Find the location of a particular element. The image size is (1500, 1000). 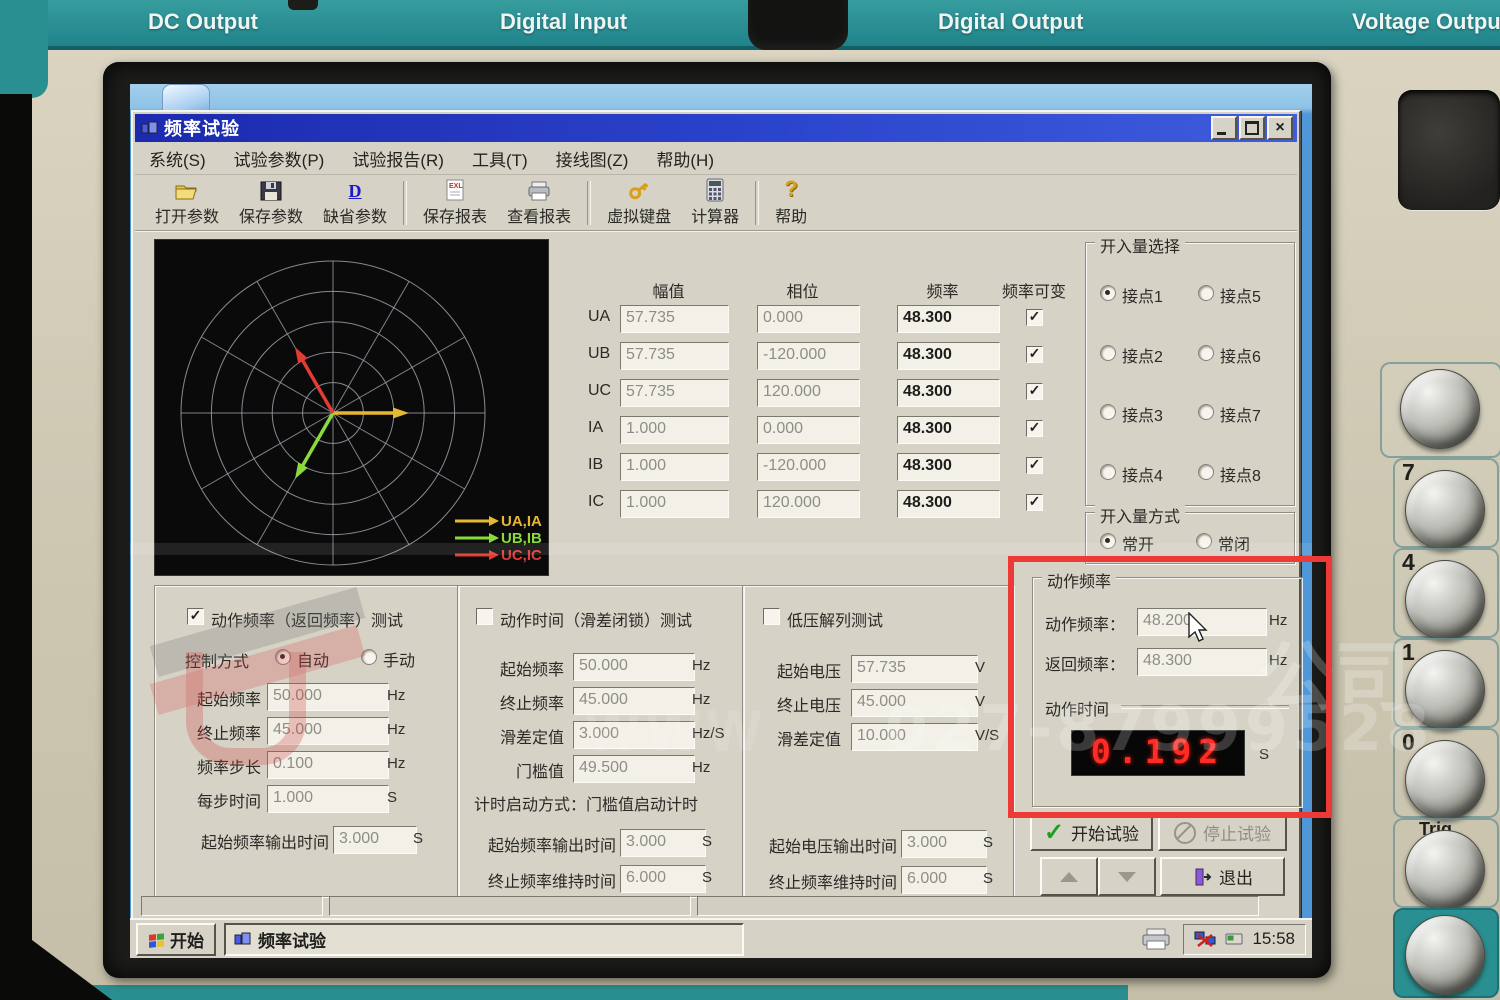

ia-freq-variable-checkbox: ✓ is located at coordinates (1034, 428).